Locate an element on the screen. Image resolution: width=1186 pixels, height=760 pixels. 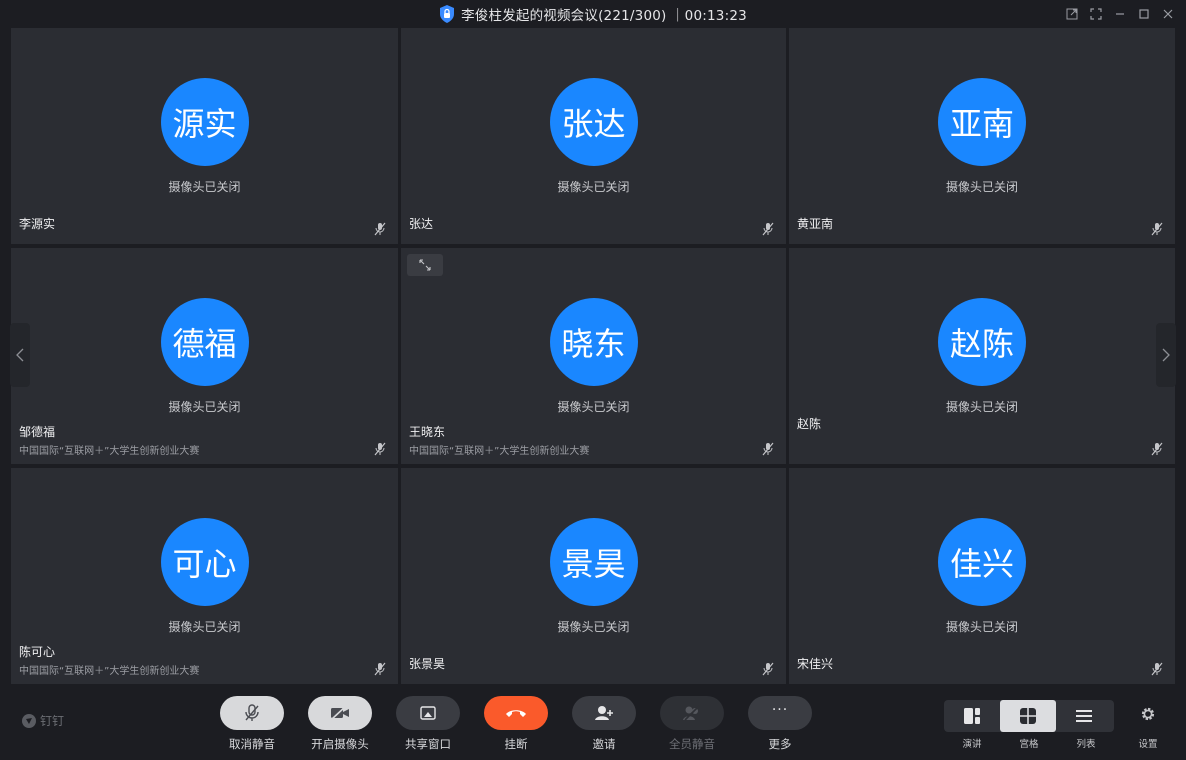
expand-tile-button is located at coordinates (425, 265).